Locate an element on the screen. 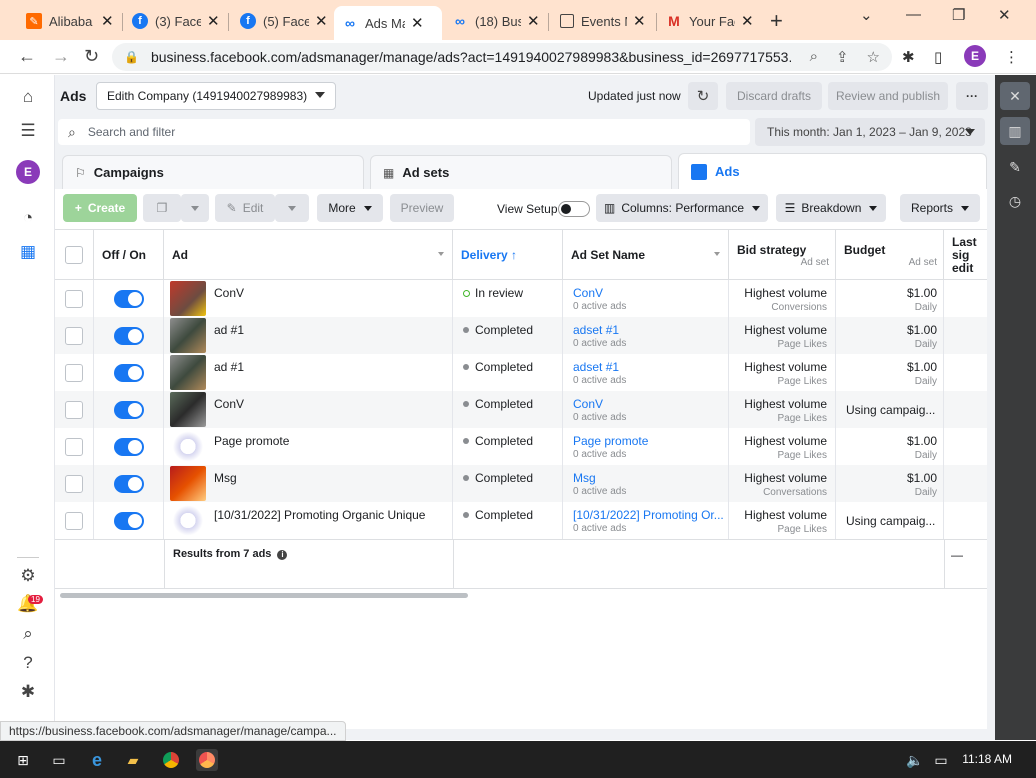 This screenshot has height=778, width=1036. lock-icon: 🔒 is located at coordinates (131, 57).